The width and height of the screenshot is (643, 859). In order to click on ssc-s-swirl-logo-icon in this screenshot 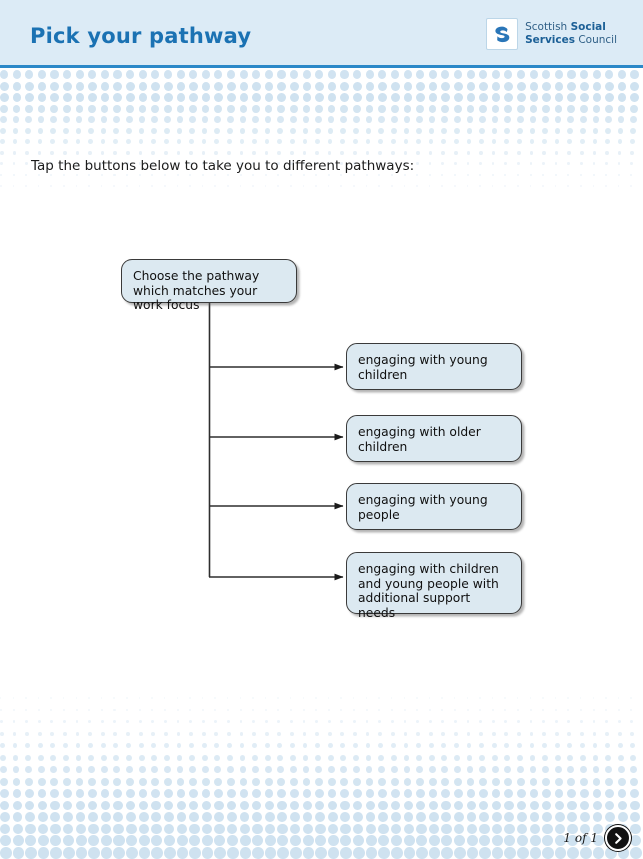, I will do `click(502, 34)`.